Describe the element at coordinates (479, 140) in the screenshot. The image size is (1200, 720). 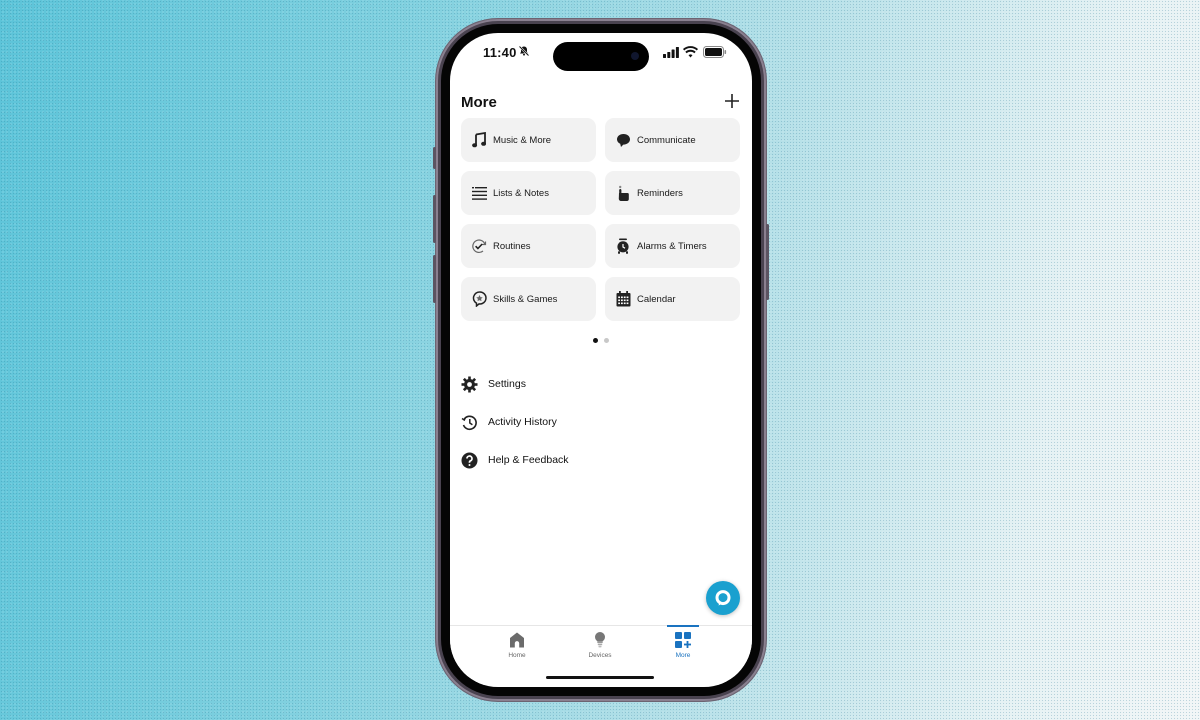
I see `music-note-icon` at that location.